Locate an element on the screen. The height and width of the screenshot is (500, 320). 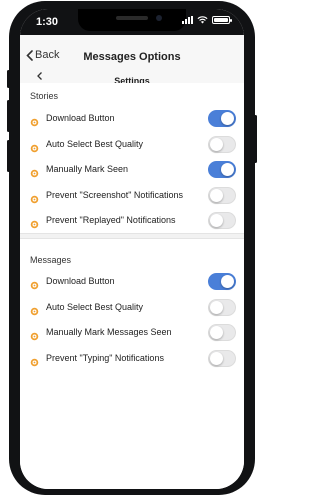
front-camera is located at coordinates (159, 18).